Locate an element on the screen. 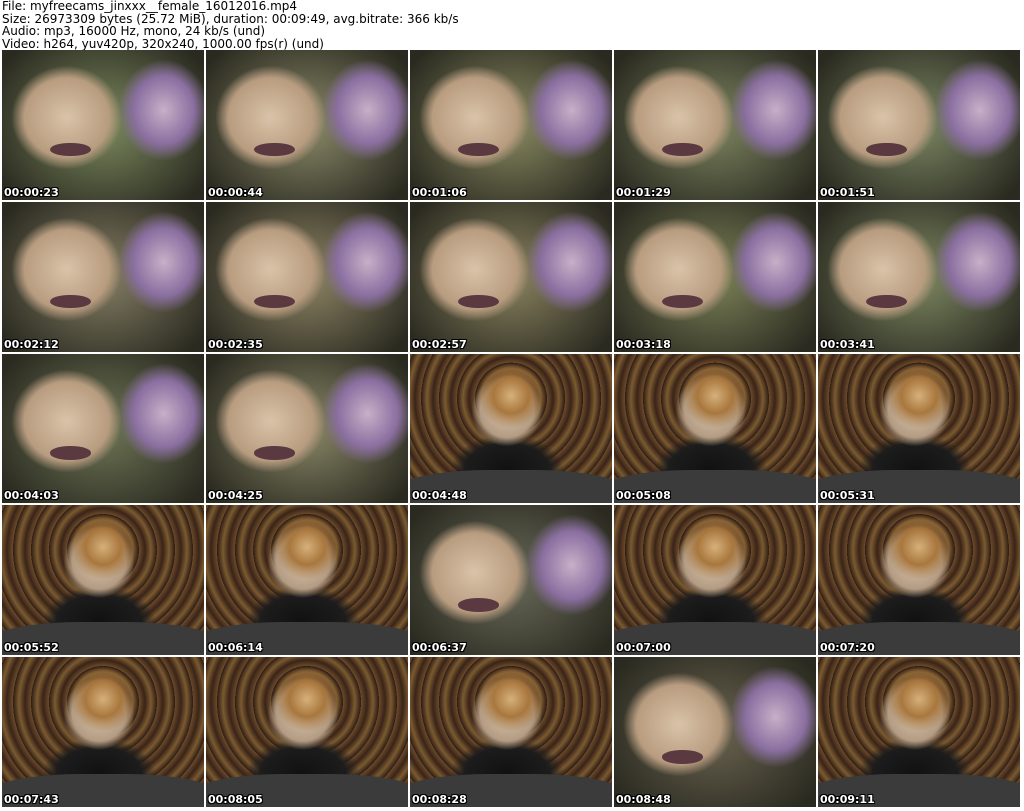  timestamp-label: 00:05:08 is located at coordinates (643, 496).